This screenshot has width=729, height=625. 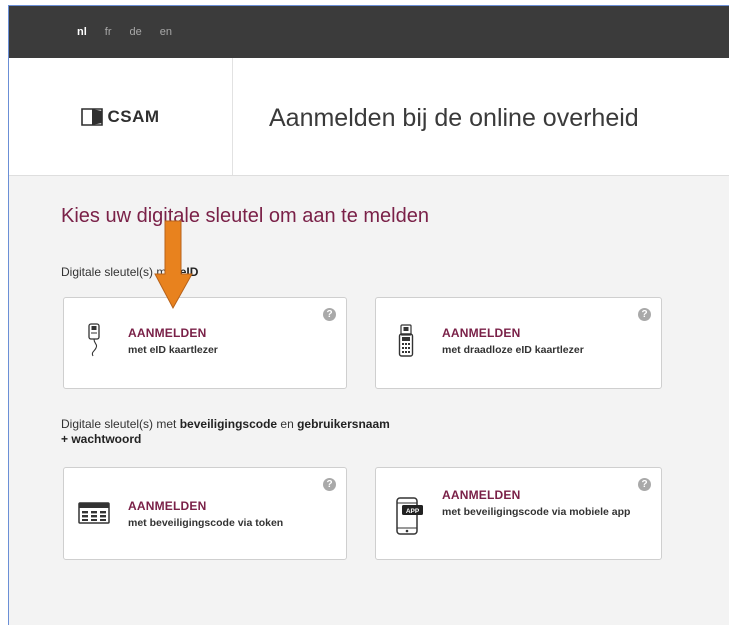 I want to click on card-subtitle: met beveiligingscode via mobiele app, so click(x=536, y=512).